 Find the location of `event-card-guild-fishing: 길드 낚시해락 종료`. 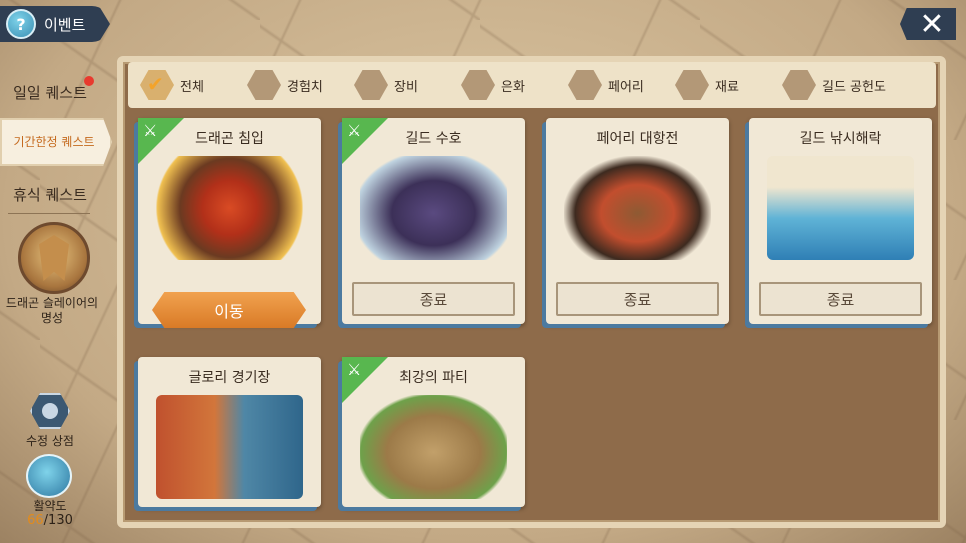

event-card-guild-fishing: 길드 낚시해락 종료 is located at coordinates (840, 221).